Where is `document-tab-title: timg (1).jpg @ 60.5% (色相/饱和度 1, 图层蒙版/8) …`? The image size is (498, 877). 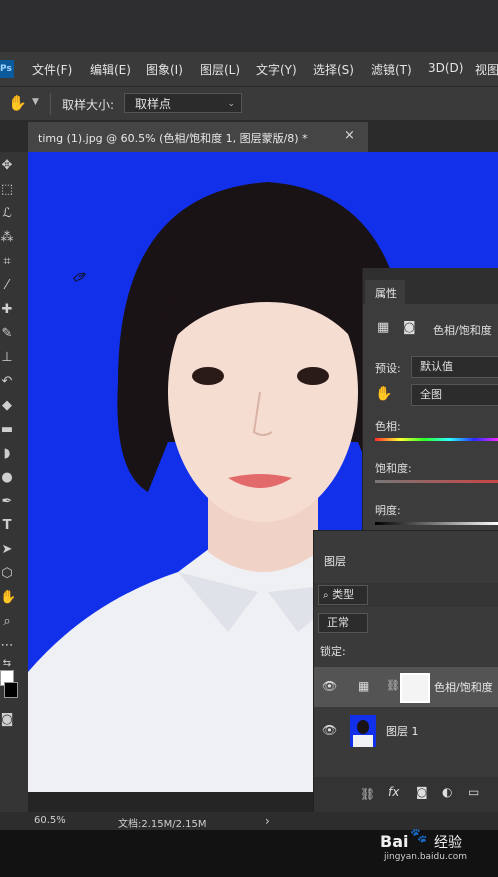 document-tab-title: timg (1).jpg @ 60.5% (色相/饱和度 1, 图层蒙版/8) … is located at coordinates (173, 138).